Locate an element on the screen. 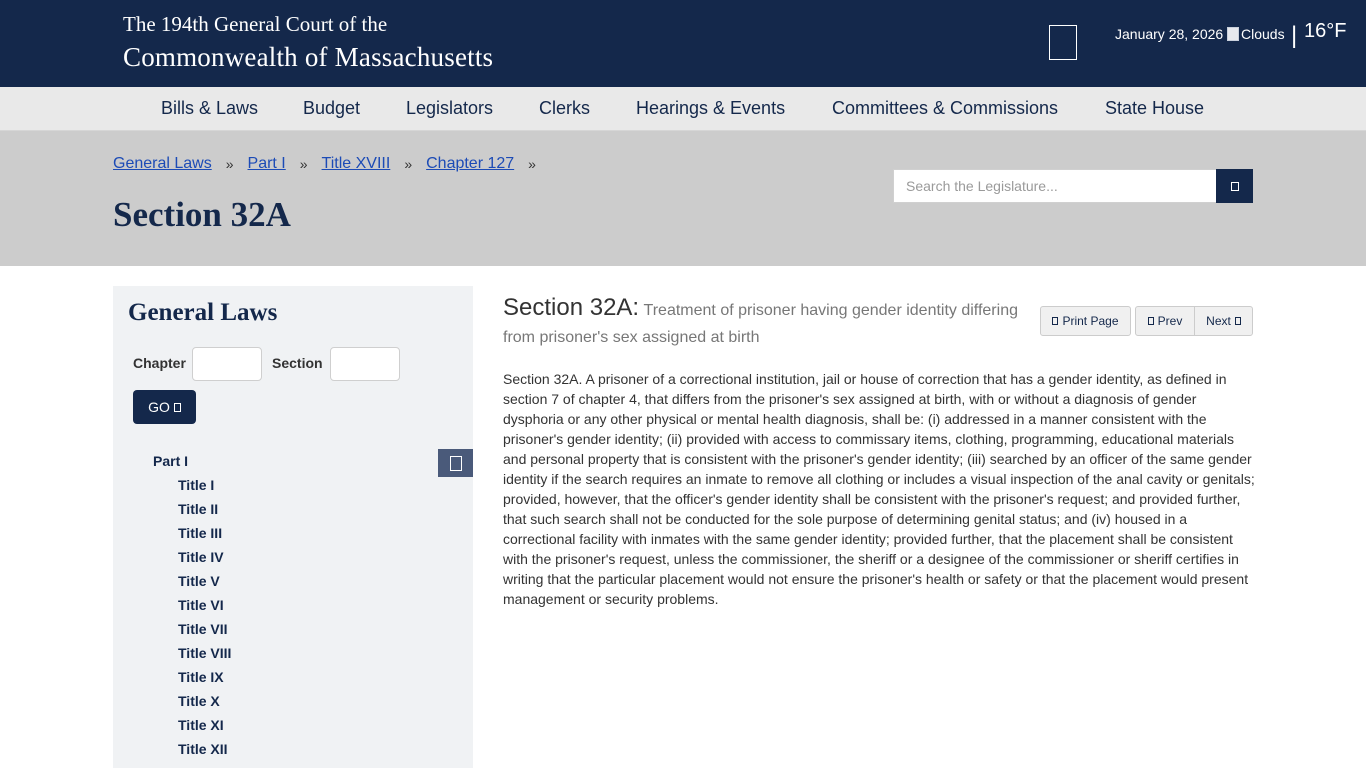  chapter-input is located at coordinates (227, 364).